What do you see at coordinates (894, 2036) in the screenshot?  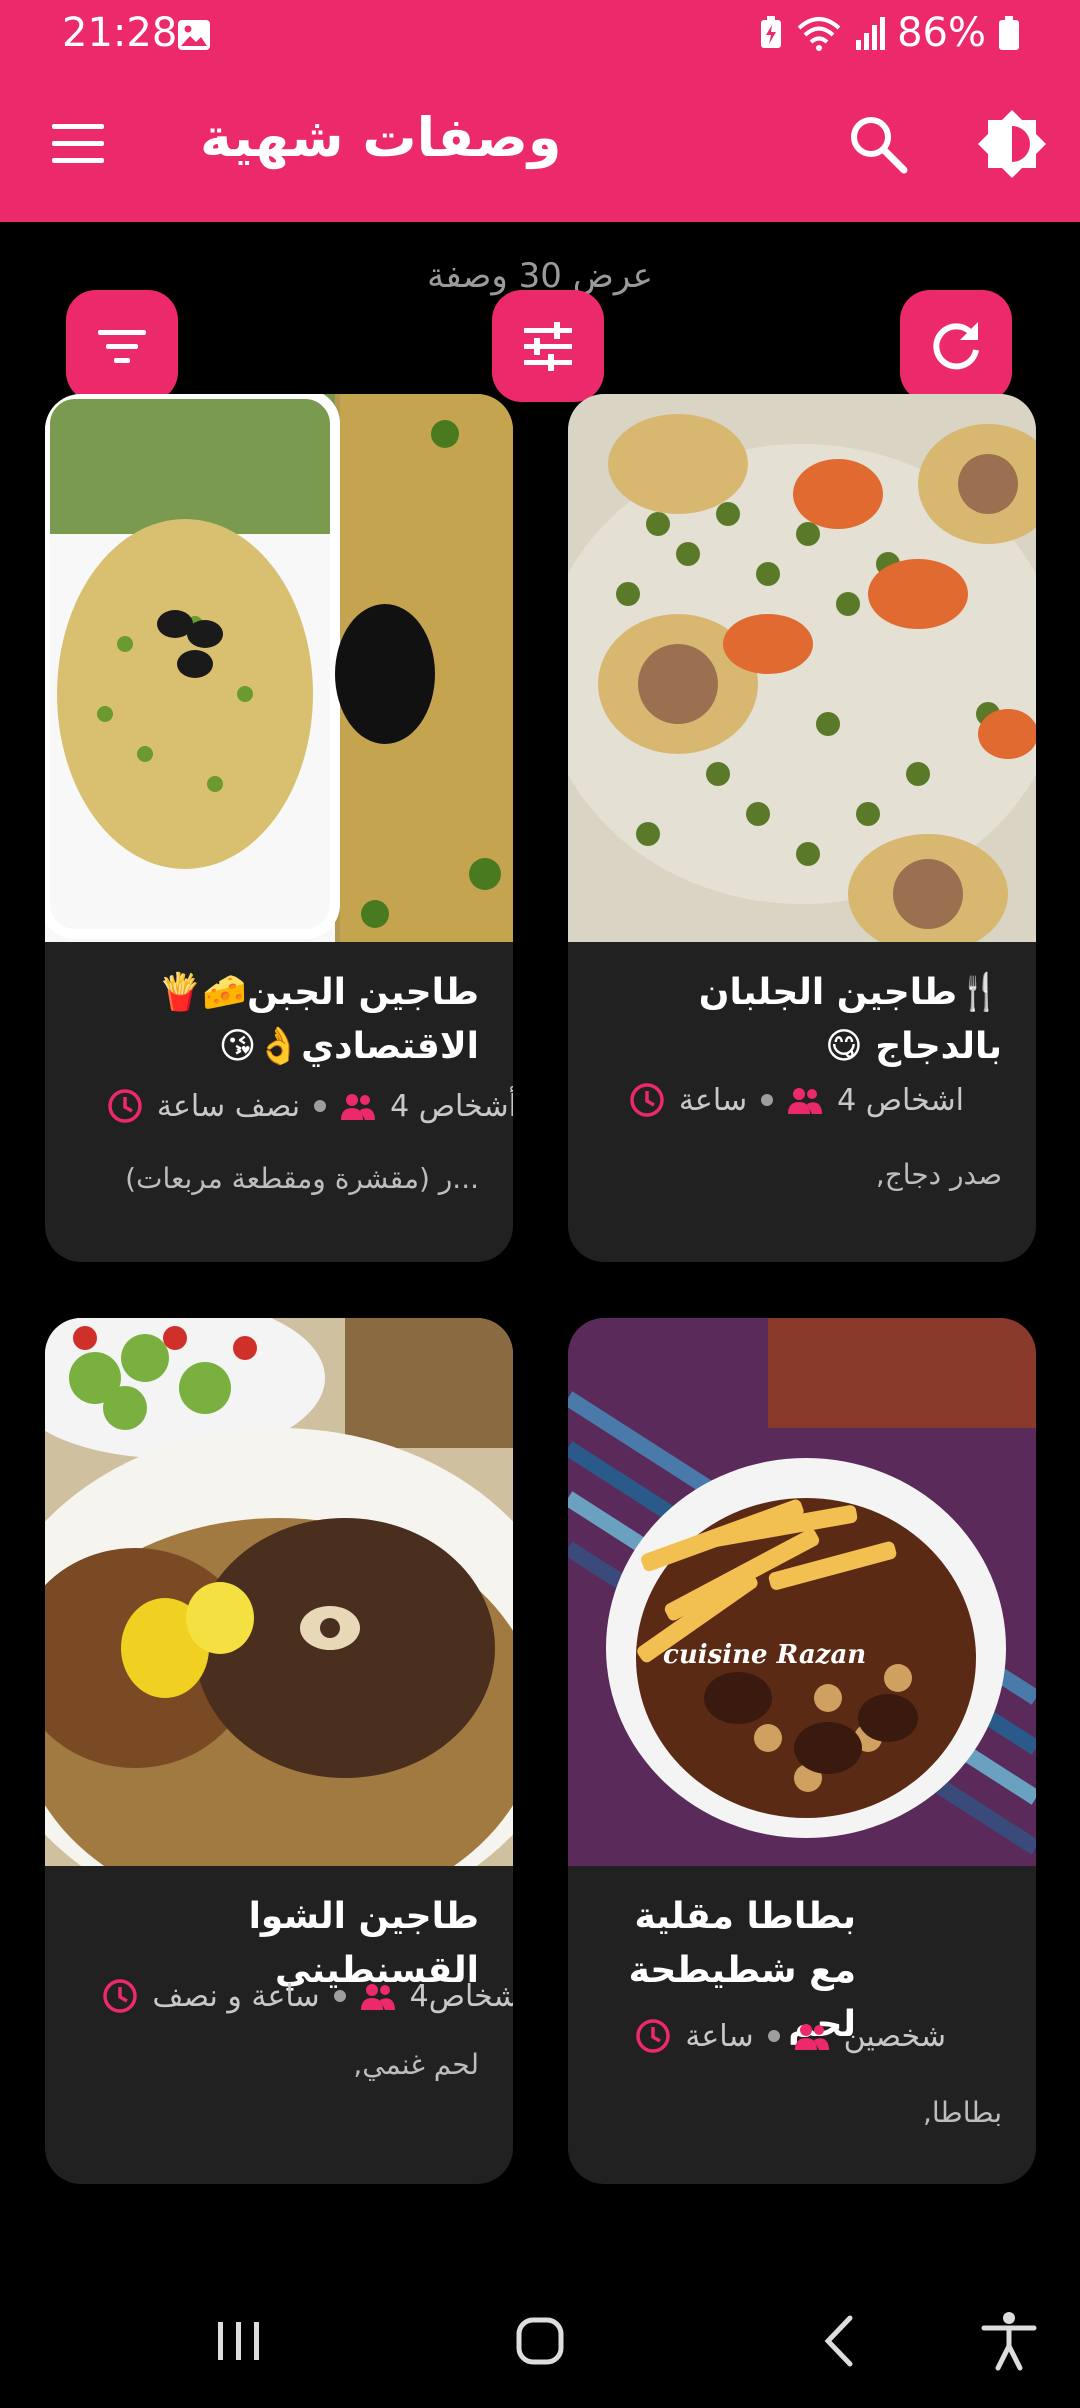 I see `people-count: شخصين` at bounding box center [894, 2036].